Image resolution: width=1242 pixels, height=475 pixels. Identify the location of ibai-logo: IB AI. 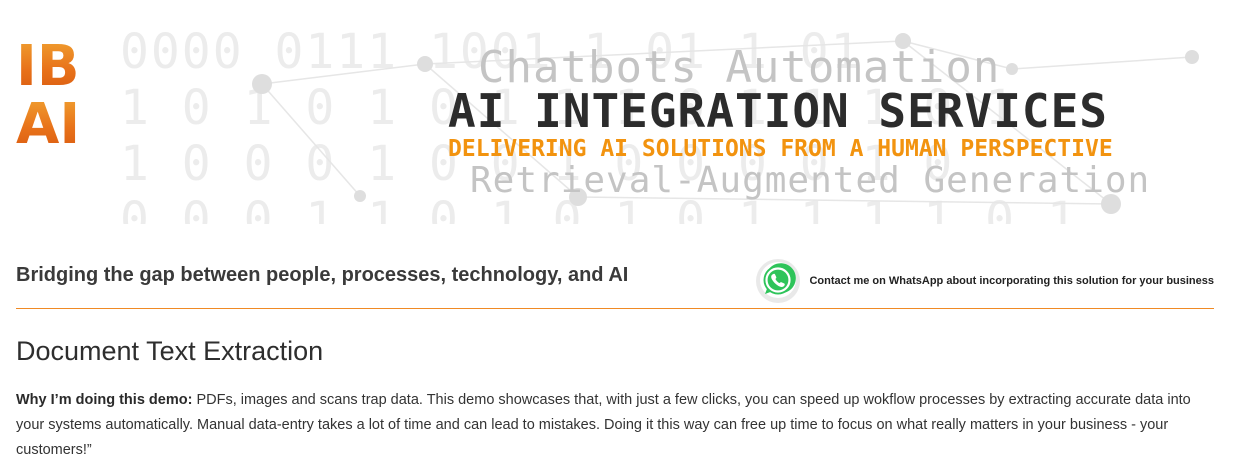
(54, 99).